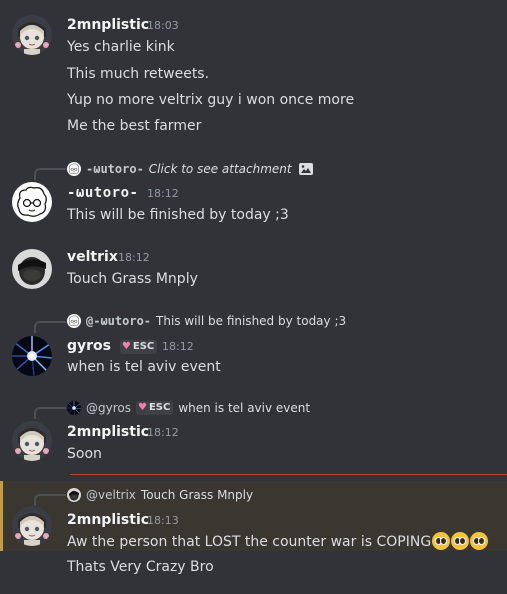  I want to click on reply-text: This will be finished by today ;3, so click(251, 321).